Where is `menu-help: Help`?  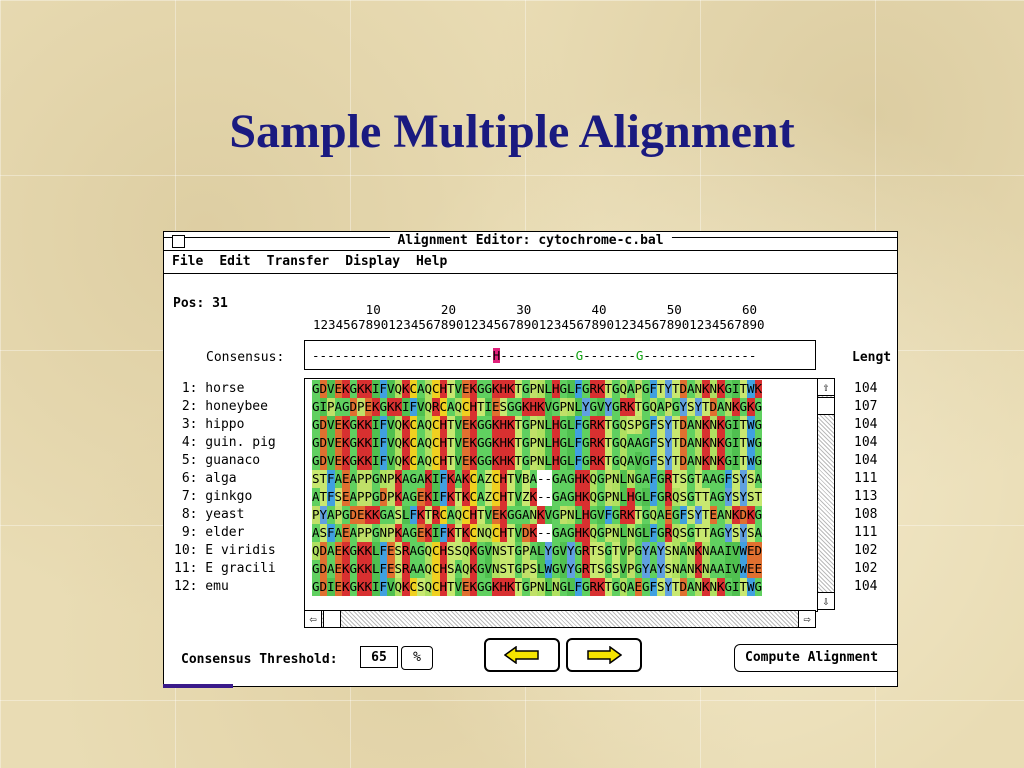
menu-help: Help is located at coordinates (431, 262).